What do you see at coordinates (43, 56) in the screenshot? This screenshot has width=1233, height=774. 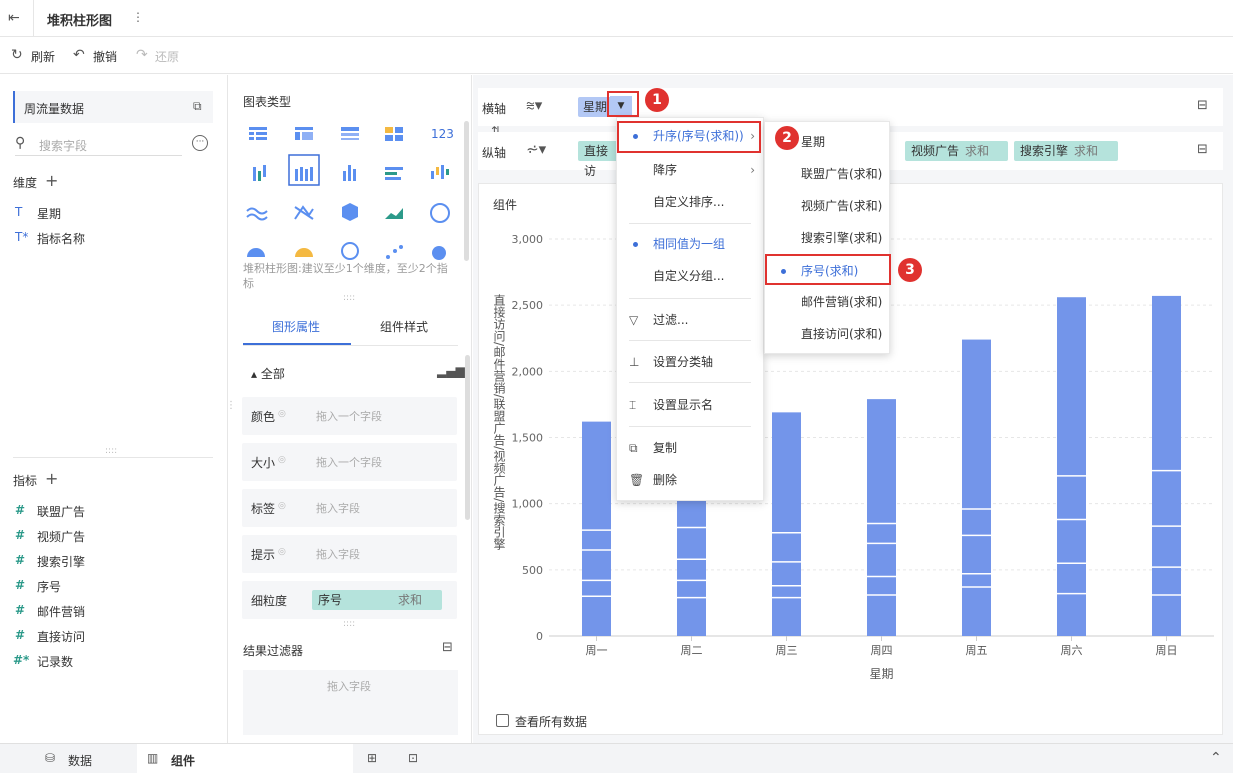 I see `refresh-button: 刷新` at bounding box center [43, 56].